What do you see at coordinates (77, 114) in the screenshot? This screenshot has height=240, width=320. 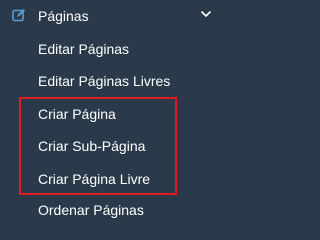 I see `menu-item-criar-pagina: Criar Página` at bounding box center [77, 114].